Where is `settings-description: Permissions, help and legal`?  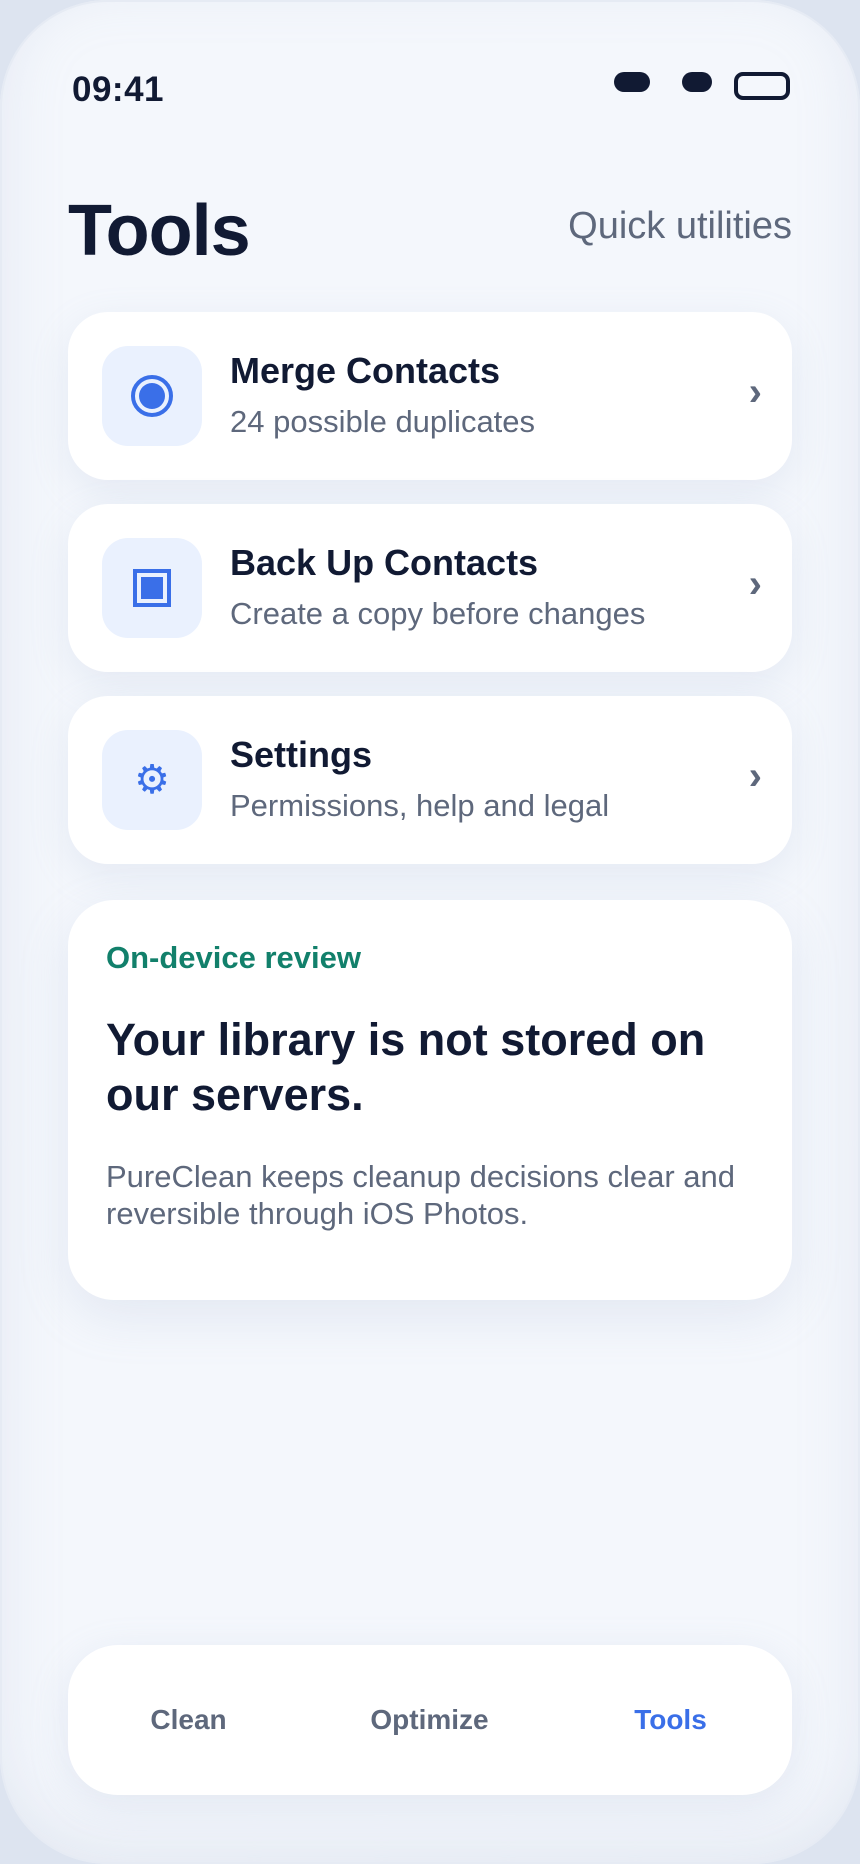
settings-description: Permissions, help and legal is located at coordinates (420, 805).